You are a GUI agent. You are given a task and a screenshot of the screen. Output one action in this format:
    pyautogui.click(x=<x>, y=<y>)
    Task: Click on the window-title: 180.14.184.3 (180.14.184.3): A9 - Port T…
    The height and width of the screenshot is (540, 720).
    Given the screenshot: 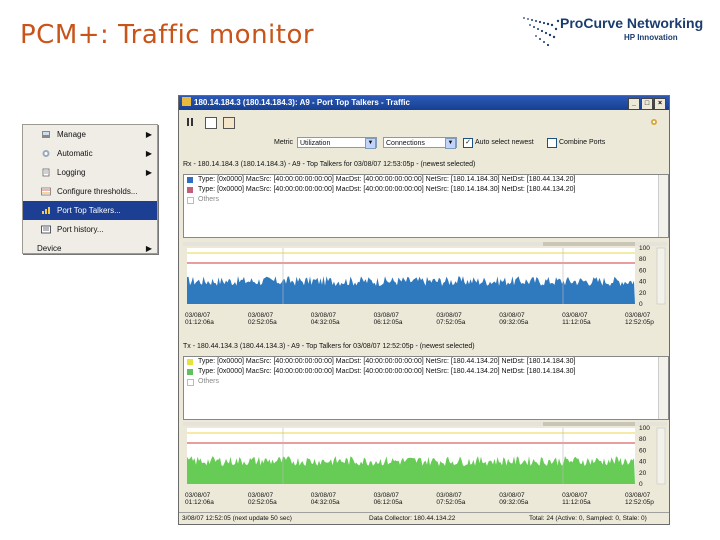 What is the action you would take?
    pyautogui.click(x=302, y=102)
    